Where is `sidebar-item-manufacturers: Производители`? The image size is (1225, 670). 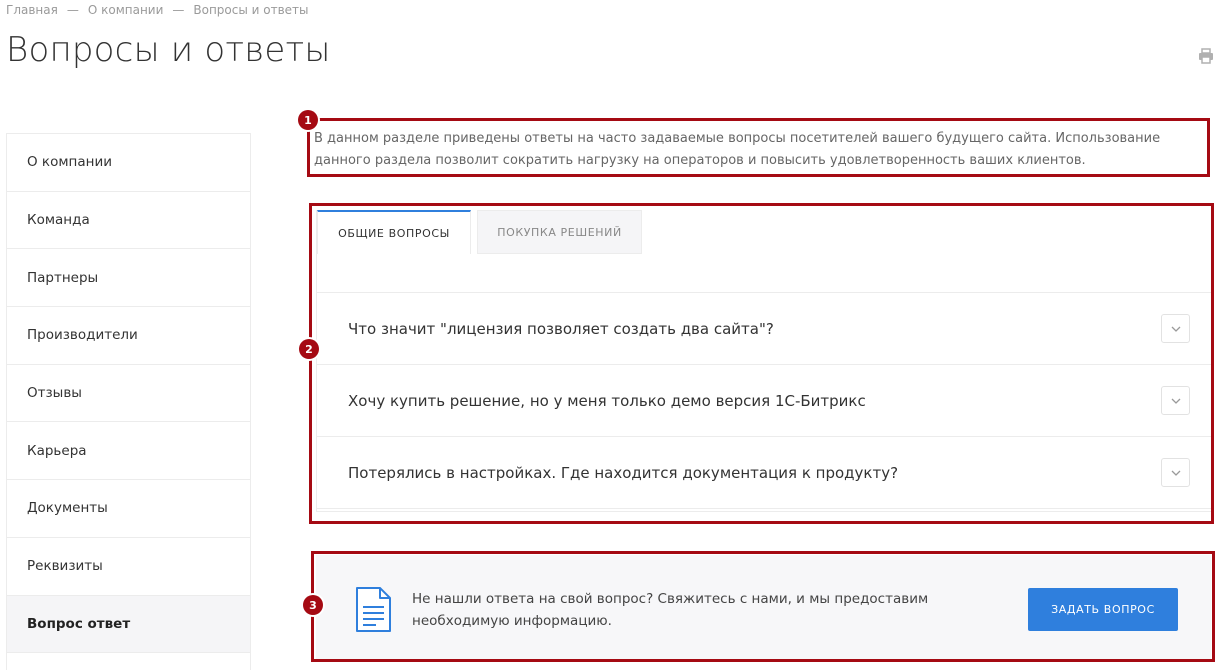 sidebar-item-manufacturers: Производители is located at coordinates (128, 336).